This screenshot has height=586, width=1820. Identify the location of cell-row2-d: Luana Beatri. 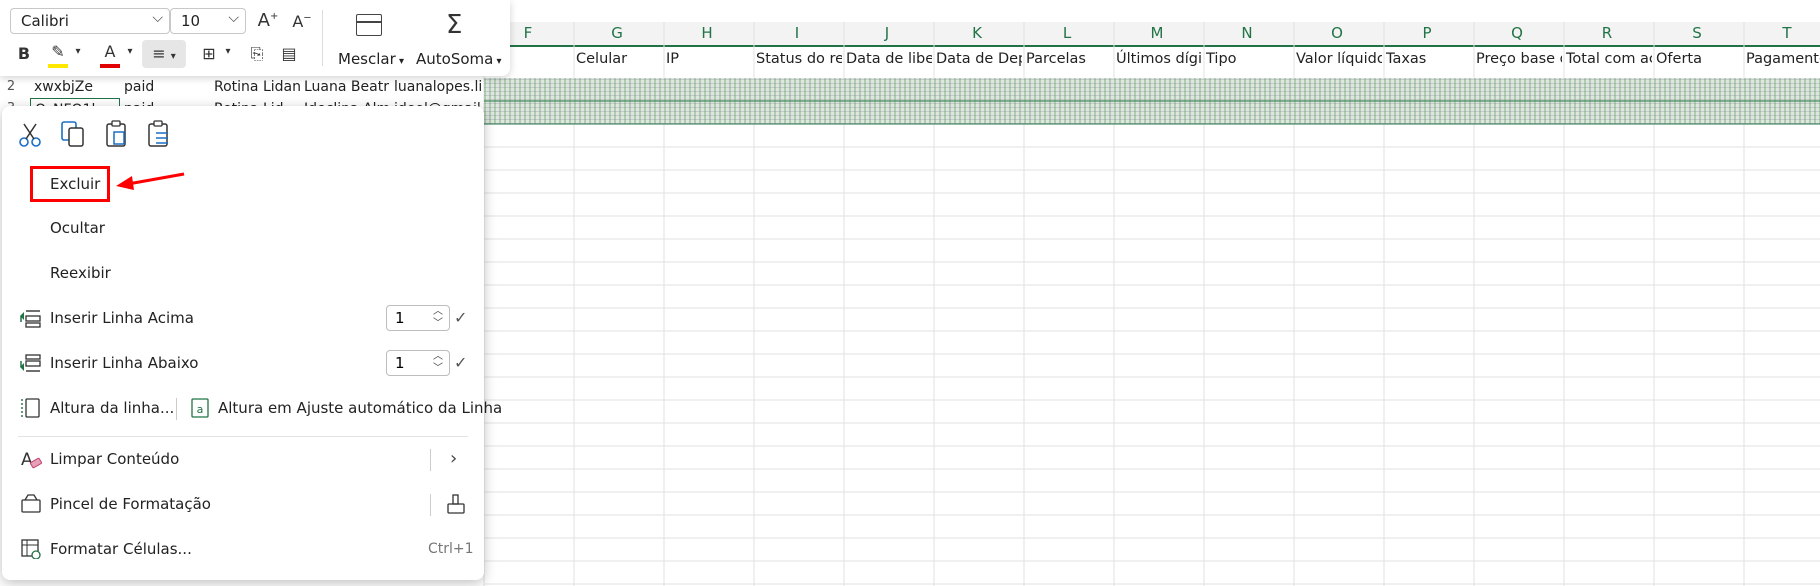
(345, 87).